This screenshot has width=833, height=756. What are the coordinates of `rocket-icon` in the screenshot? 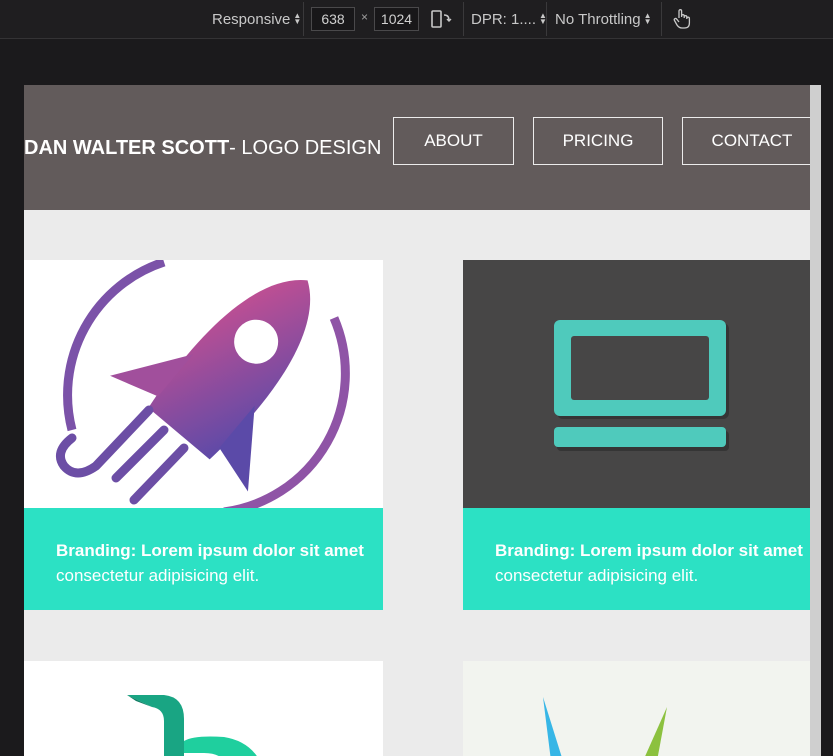 It's located at (202, 384).